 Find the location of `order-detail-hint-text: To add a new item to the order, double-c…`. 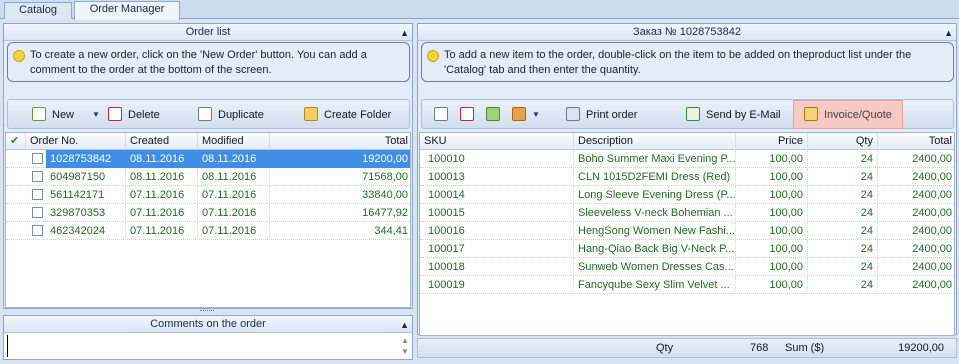

order-detail-hint-text: To add a new item to the order, double-c… is located at coordinates (678, 62).